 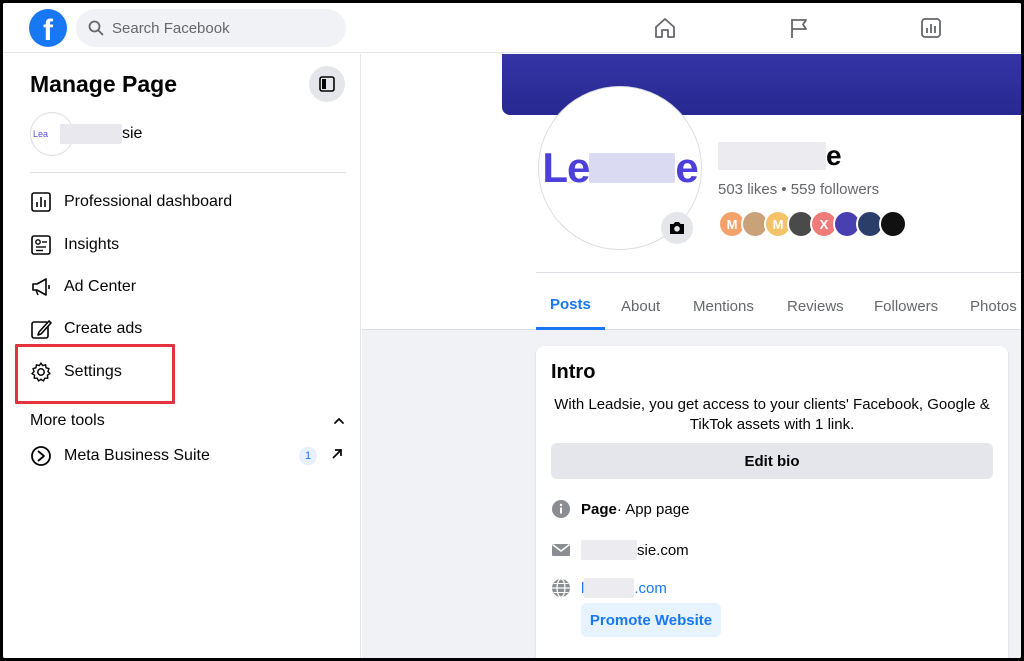 I want to click on search-input, so click(x=212, y=28).